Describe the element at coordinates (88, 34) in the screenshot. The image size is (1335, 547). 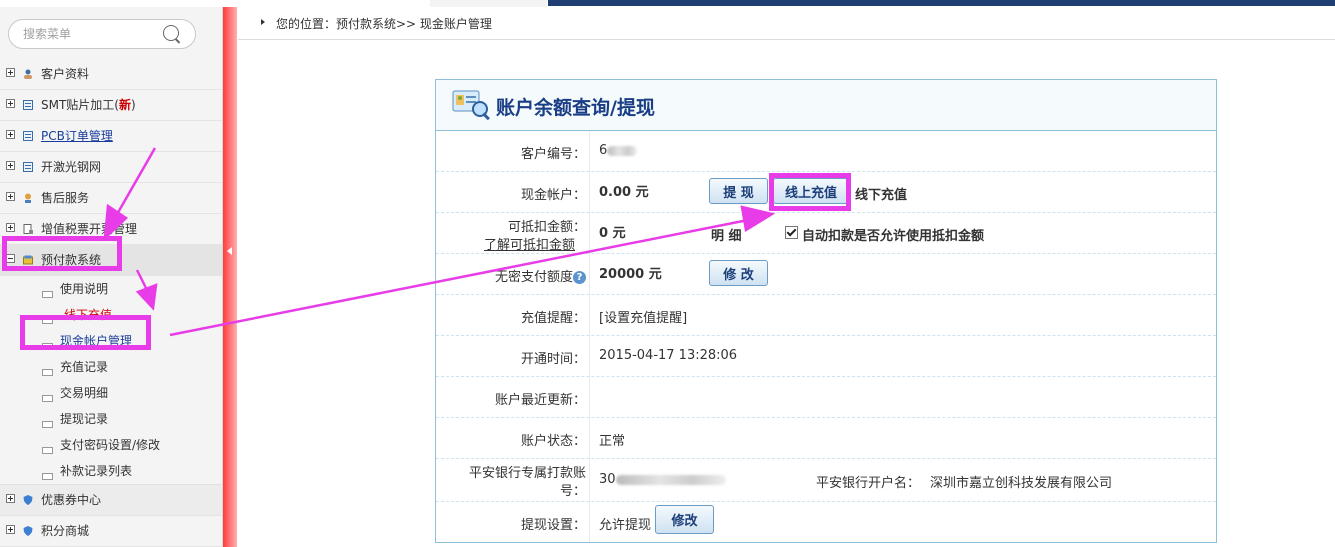
I see `search-input` at that location.